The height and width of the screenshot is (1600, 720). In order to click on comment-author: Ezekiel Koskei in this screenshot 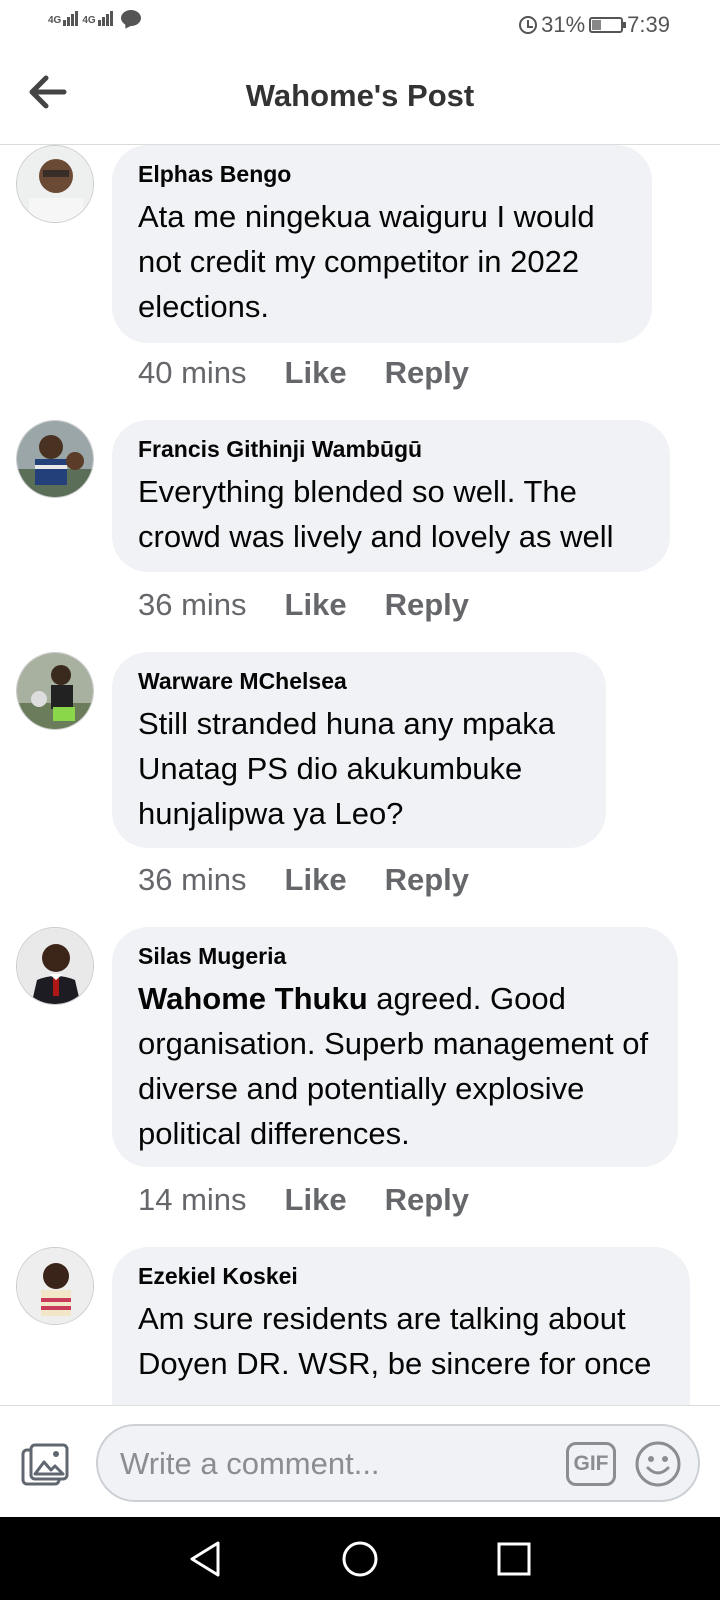, I will do `click(401, 1276)`.